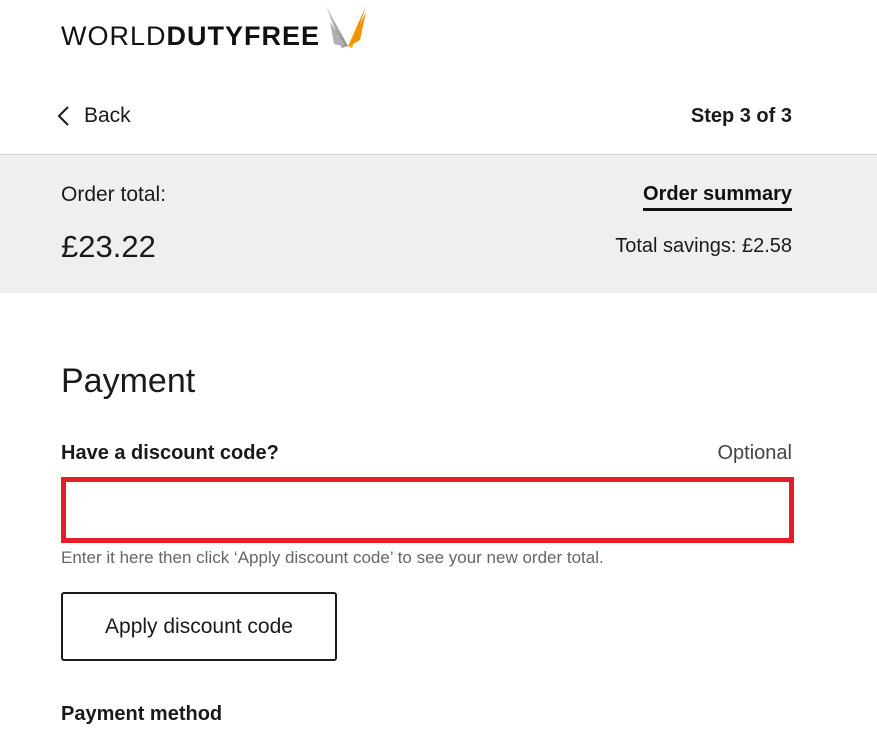 This screenshot has width=877, height=741. What do you see at coordinates (128, 381) in the screenshot?
I see `payment-heading: Payment` at bounding box center [128, 381].